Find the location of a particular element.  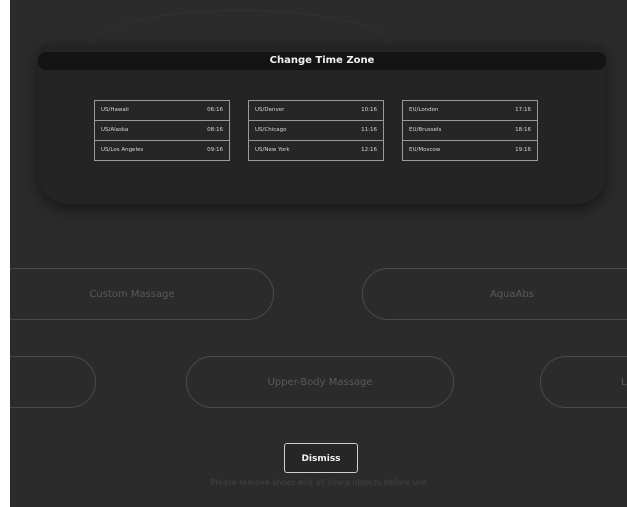

partial-right-label: Lo is located at coordinates (624, 382).